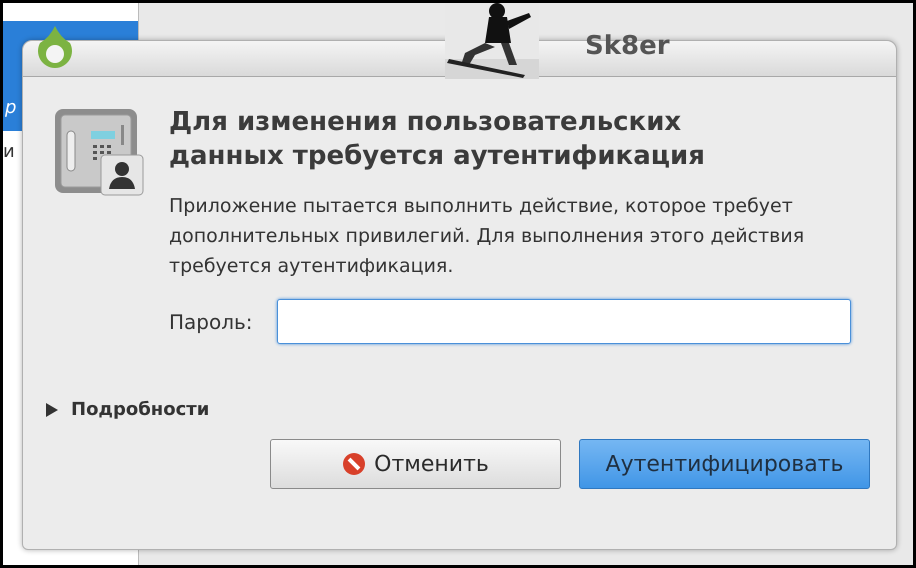 This screenshot has height=568, width=916. Describe the element at coordinates (437, 139) in the screenshot. I see `dialog-heading: Для изменения пользовательских данных требуется аутентификация` at that location.